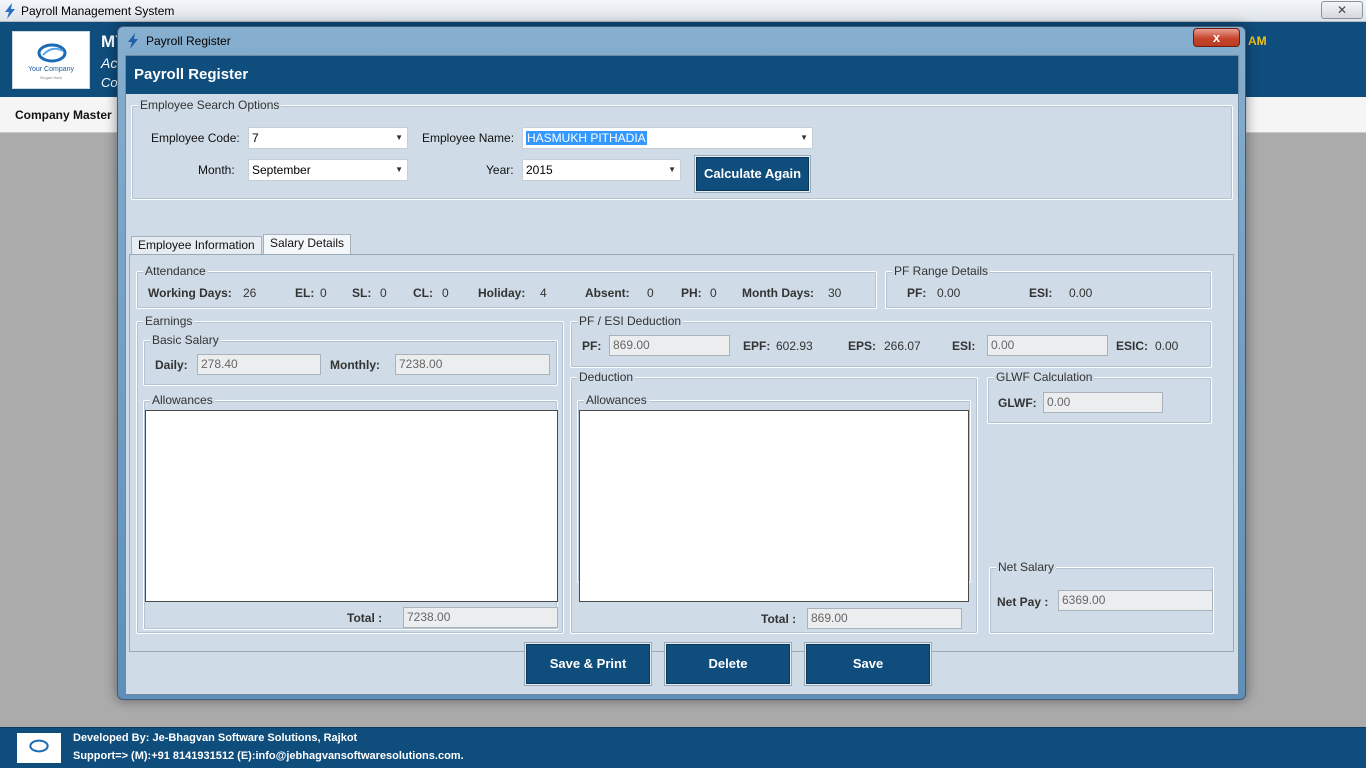  Describe the element at coordinates (468, 138) in the screenshot. I see `employee-name-label: Employee Name:` at that location.